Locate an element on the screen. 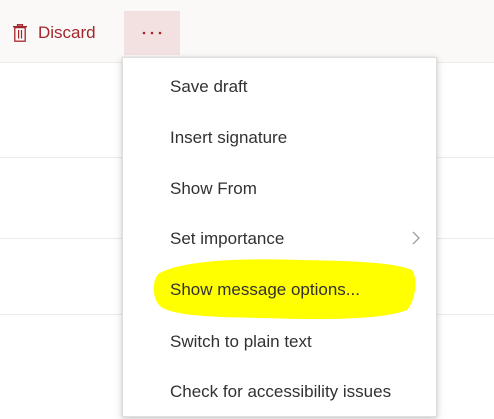 The height and width of the screenshot is (419, 494). menu-item-insert-signature: Insert signature is located at coordinates (279, 137).